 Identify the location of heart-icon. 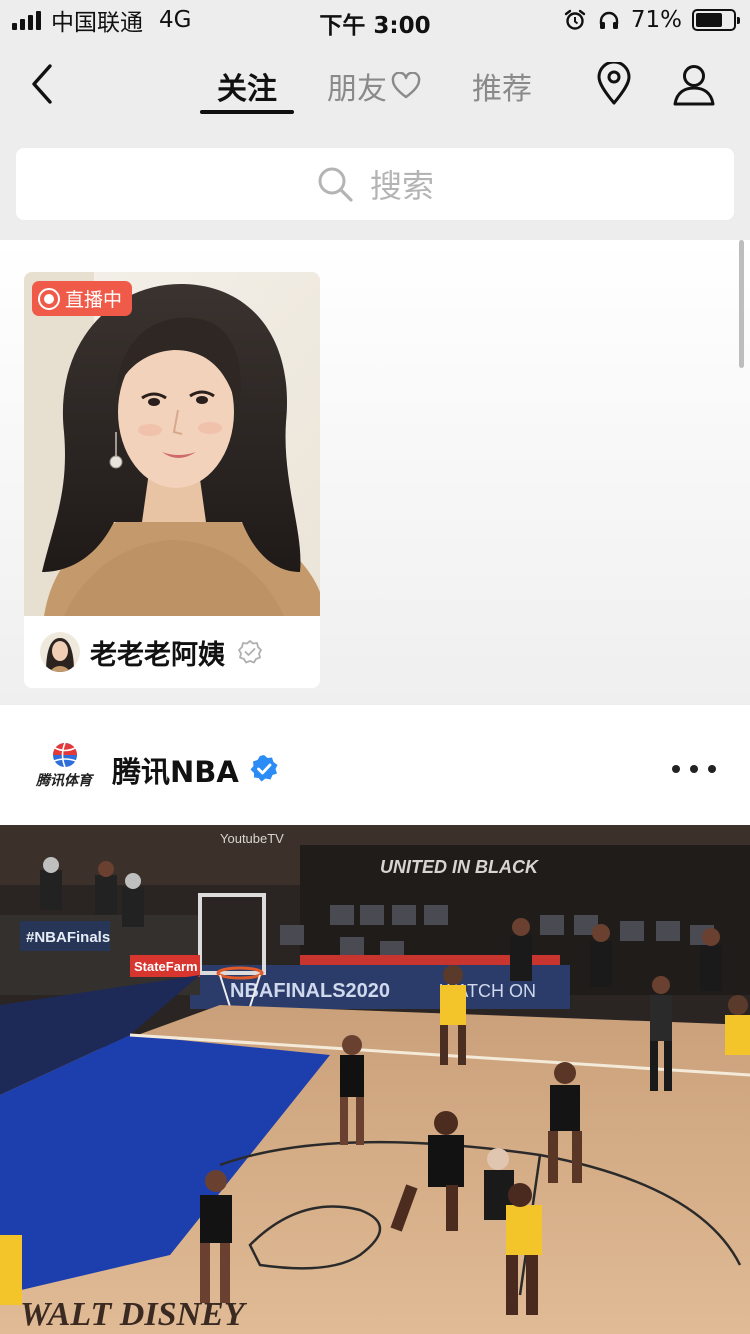
(406, 85).